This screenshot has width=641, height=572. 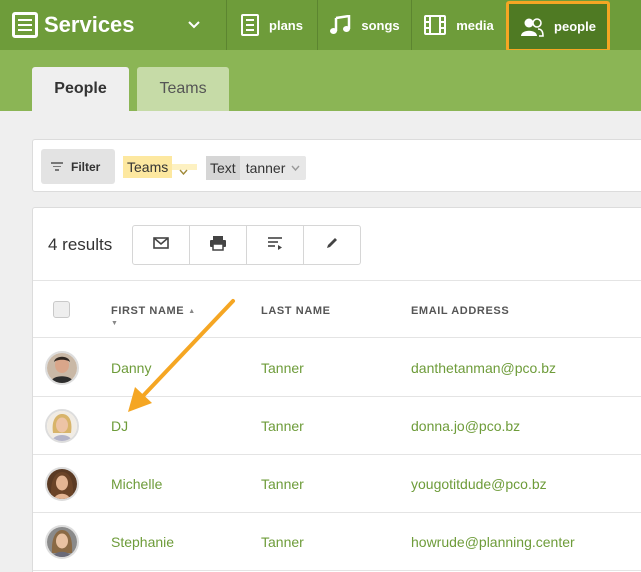 I want to click on table-row: Michelle Tanner yougotitdude@pco.bz, so click(x=337, y=484).